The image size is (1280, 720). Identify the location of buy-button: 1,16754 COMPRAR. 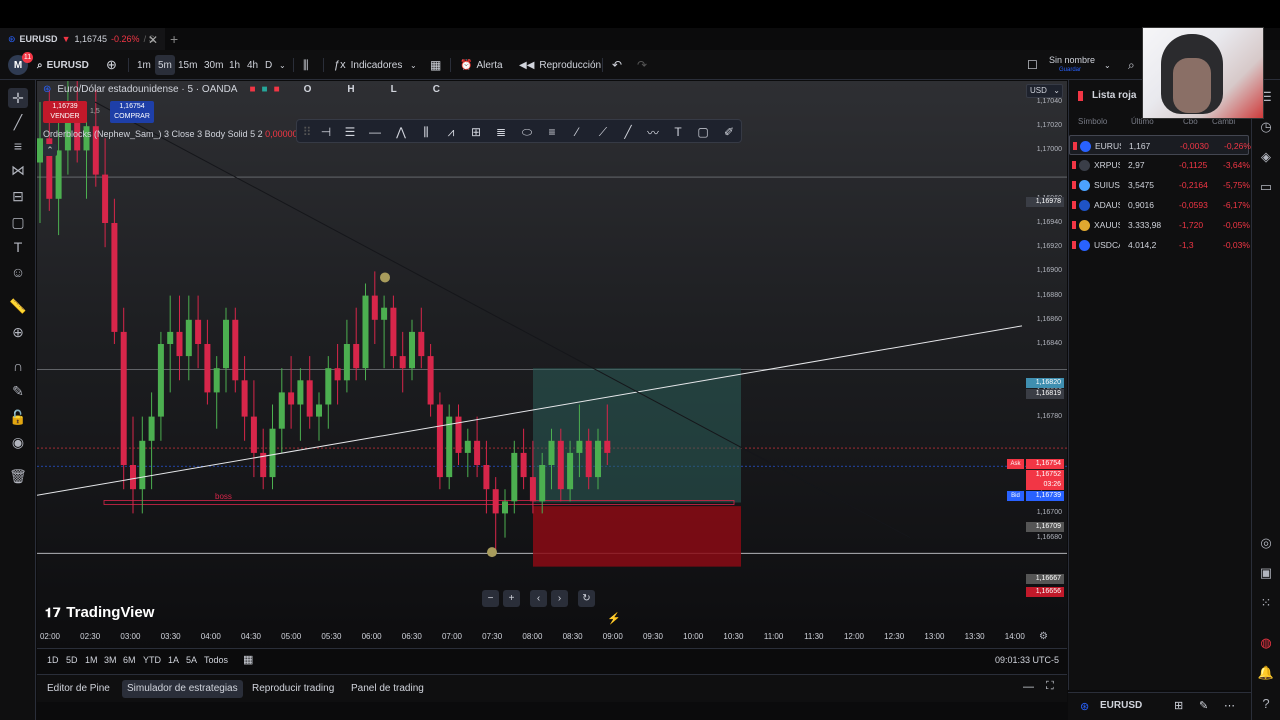
(132, 112).